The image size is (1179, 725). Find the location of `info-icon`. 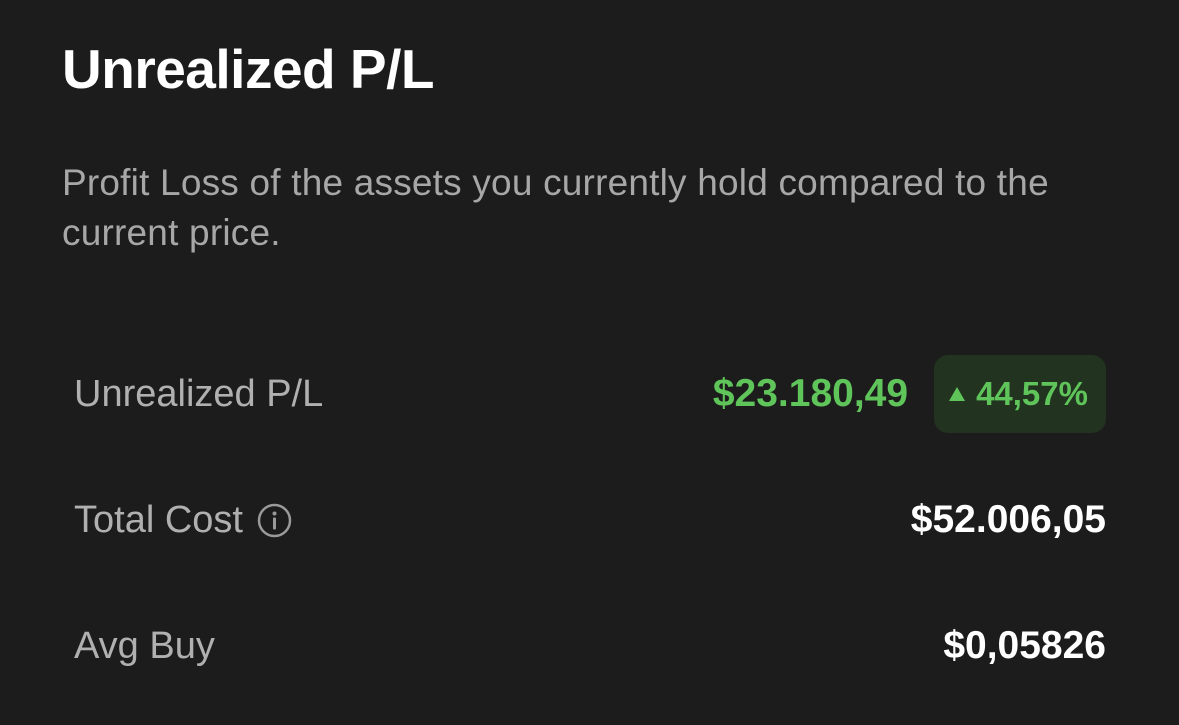

info-icon is located at coordinates (274, 520).